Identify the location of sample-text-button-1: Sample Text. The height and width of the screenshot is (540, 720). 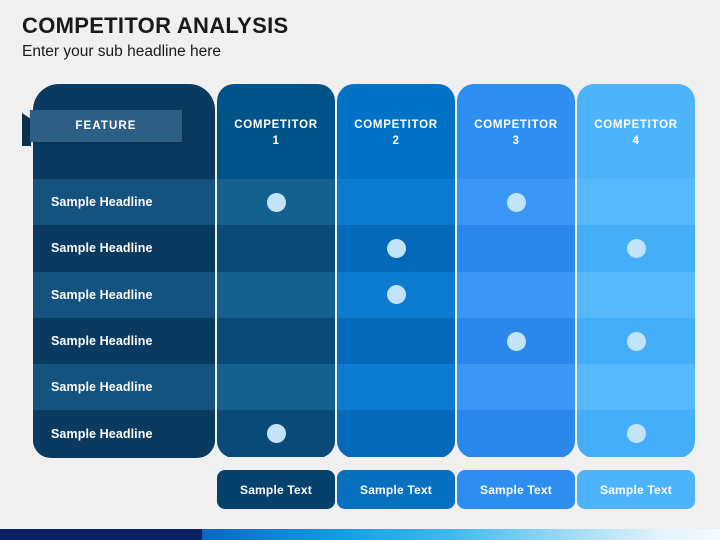
(276, 489).